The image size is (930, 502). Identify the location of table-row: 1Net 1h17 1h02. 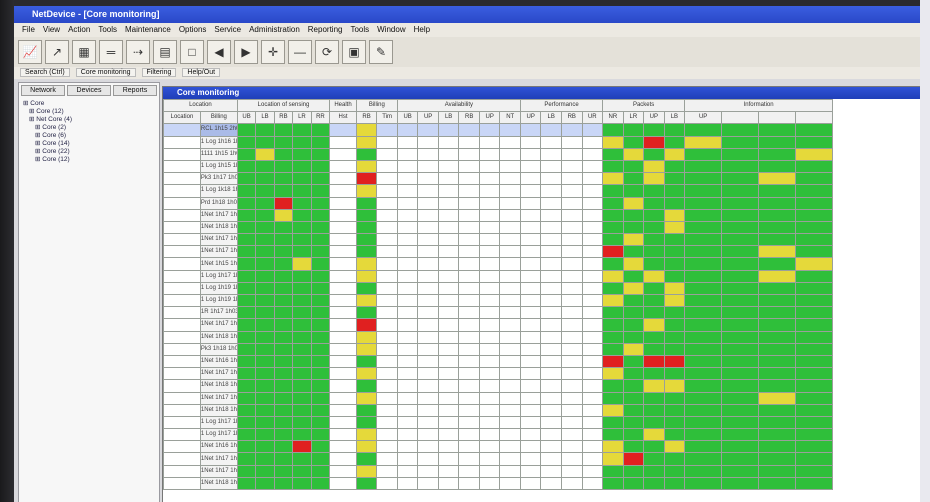
(498, 459).